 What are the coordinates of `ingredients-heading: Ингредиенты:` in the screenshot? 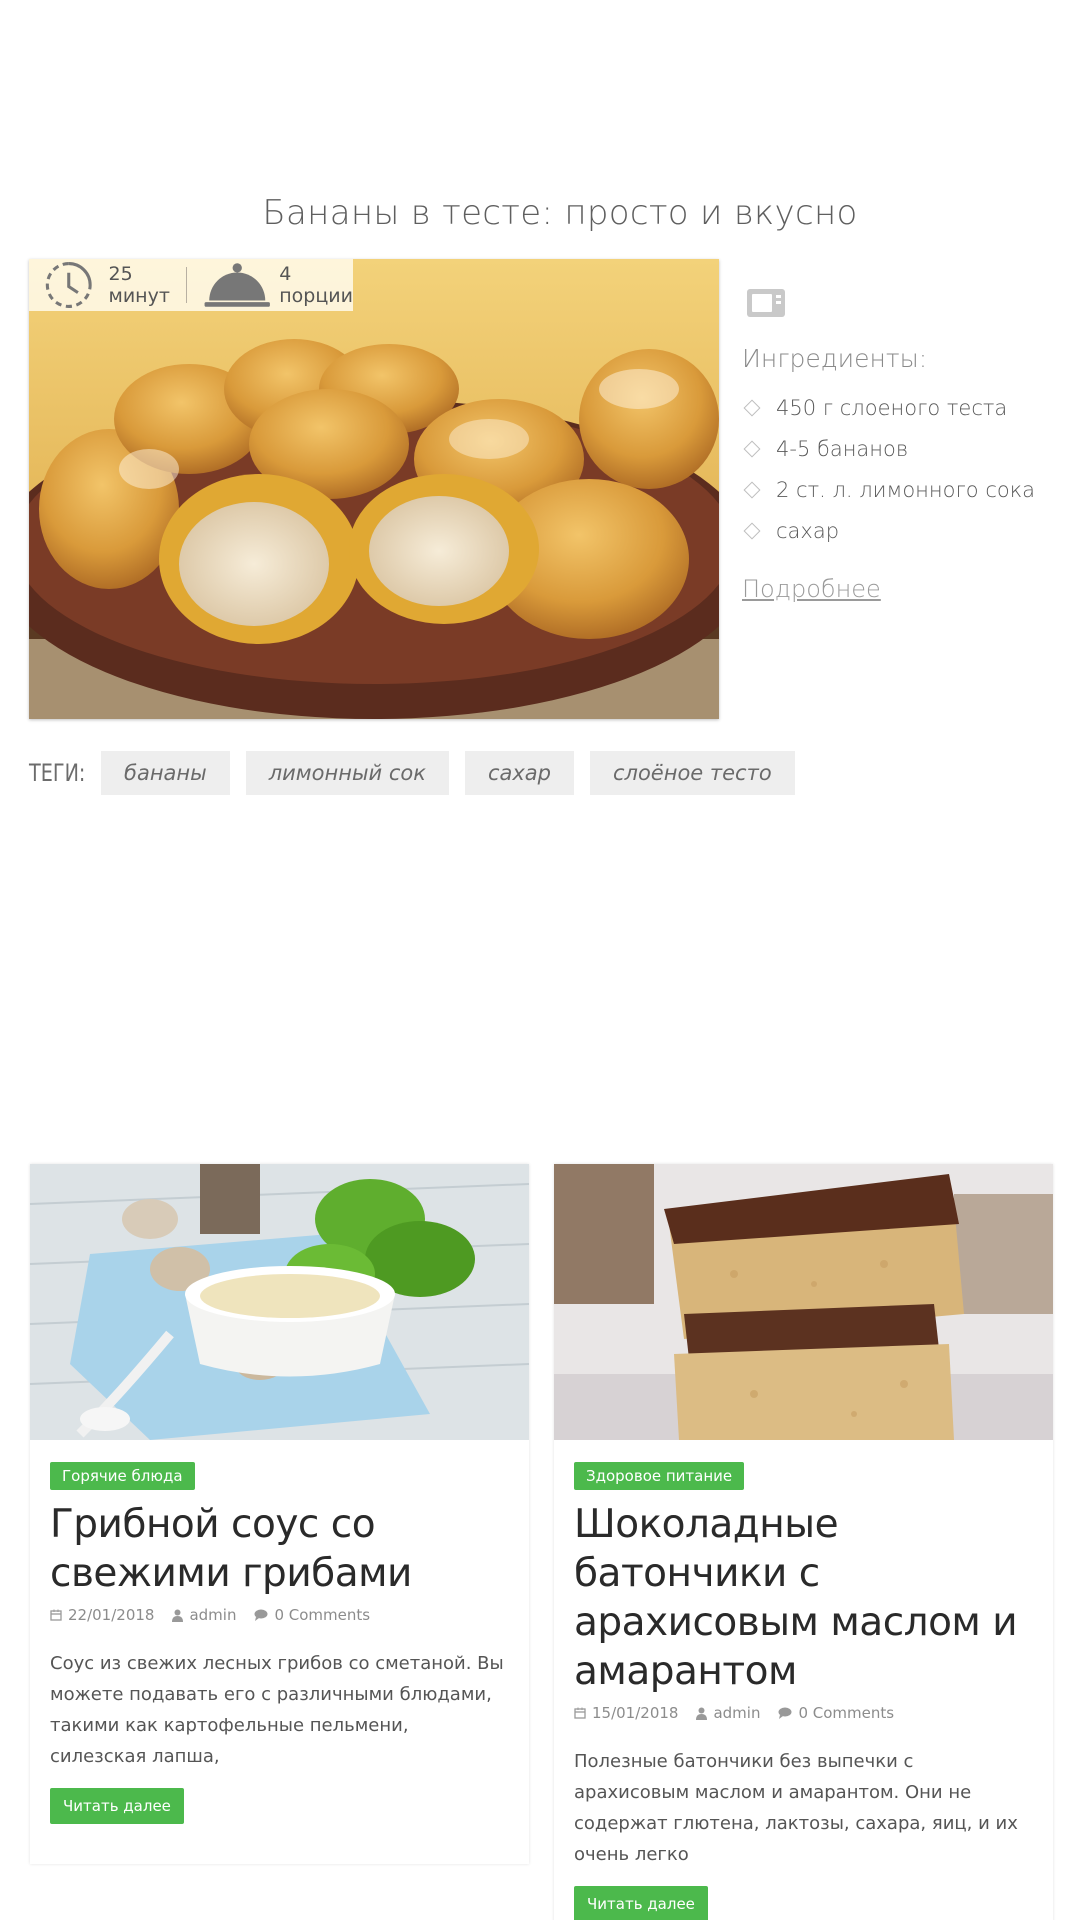 It's located at (835, 358).